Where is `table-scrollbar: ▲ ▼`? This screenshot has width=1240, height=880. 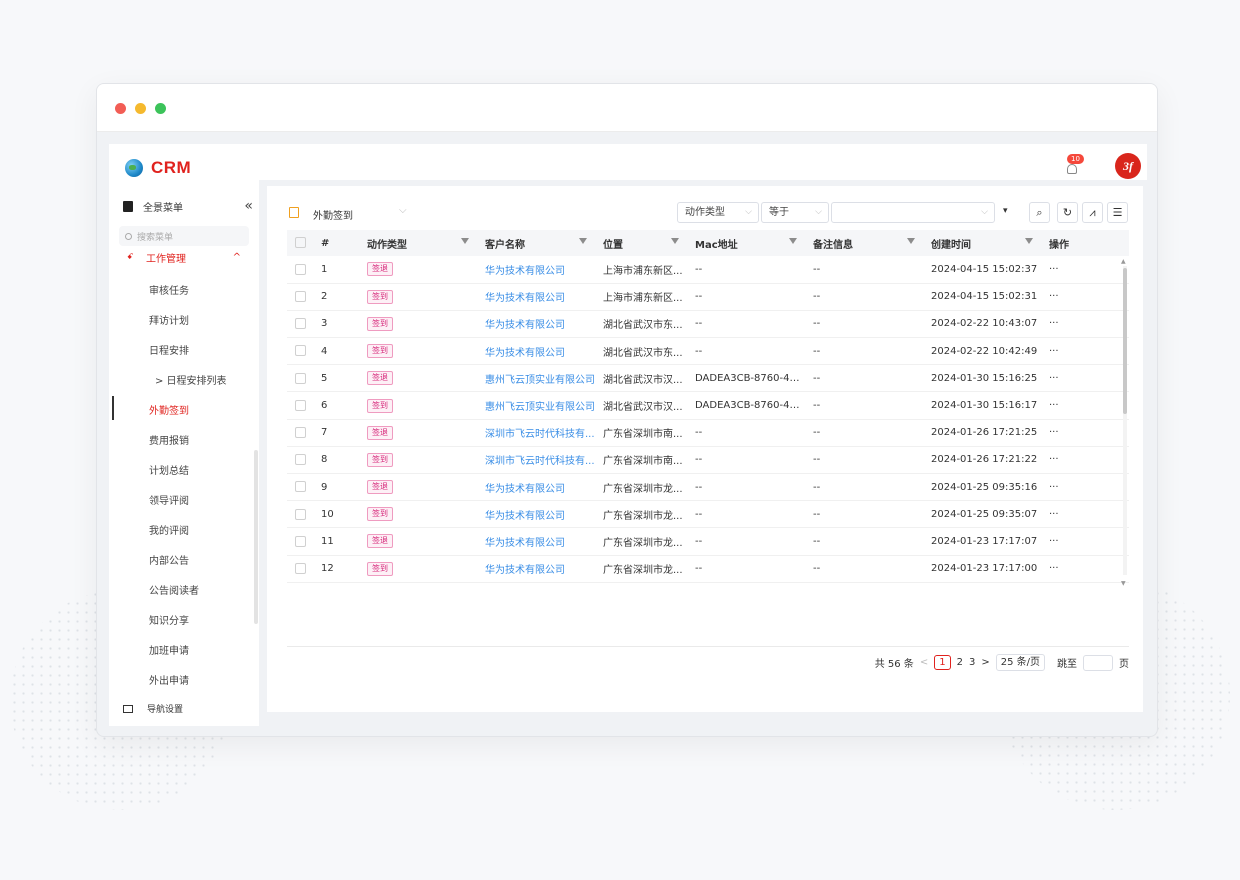 table-scrollbar: ▲ ▼ is located at coordinates (1125, 422).